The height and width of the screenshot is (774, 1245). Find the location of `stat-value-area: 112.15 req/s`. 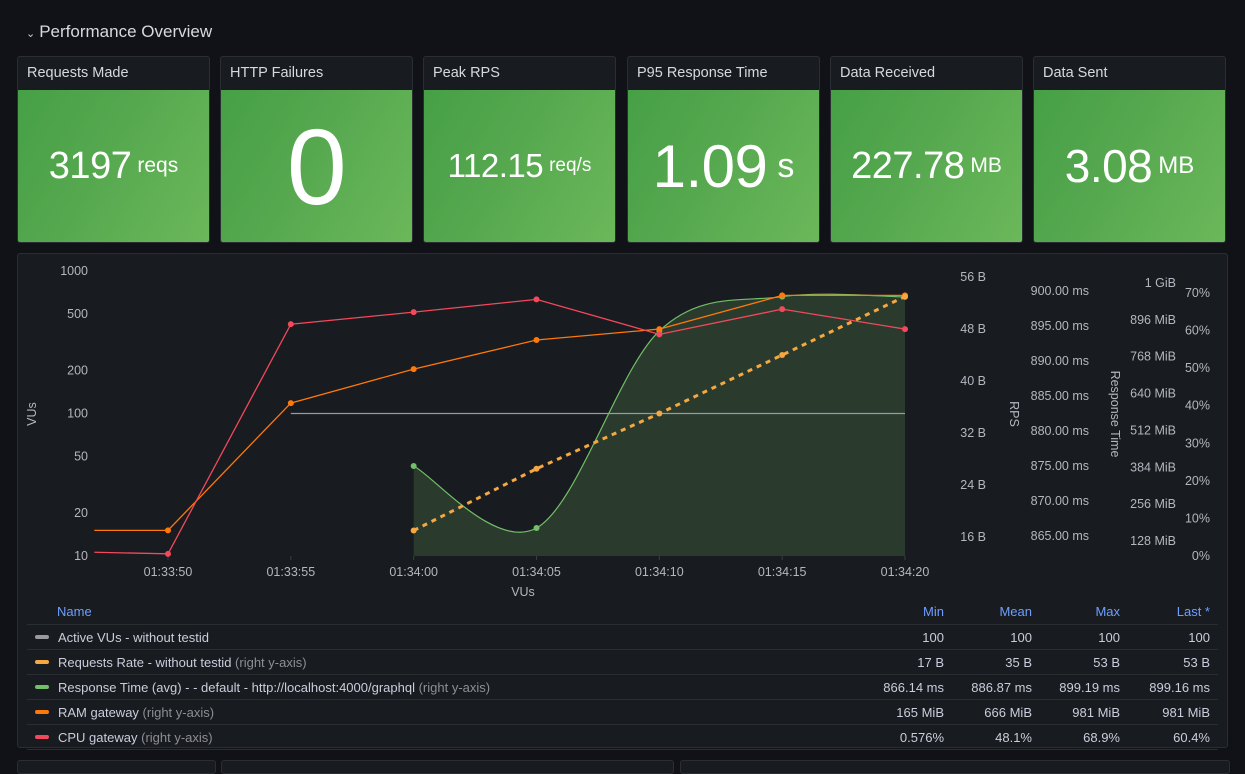

stat-value-area: 112.15 req/s is located at coordinates (519, 166).